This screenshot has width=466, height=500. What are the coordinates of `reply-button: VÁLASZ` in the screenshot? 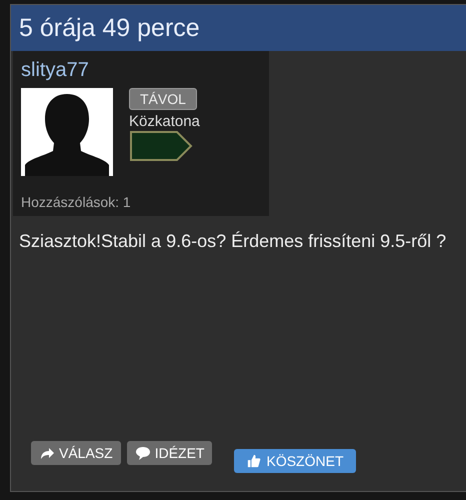 It's located at (76, 453).